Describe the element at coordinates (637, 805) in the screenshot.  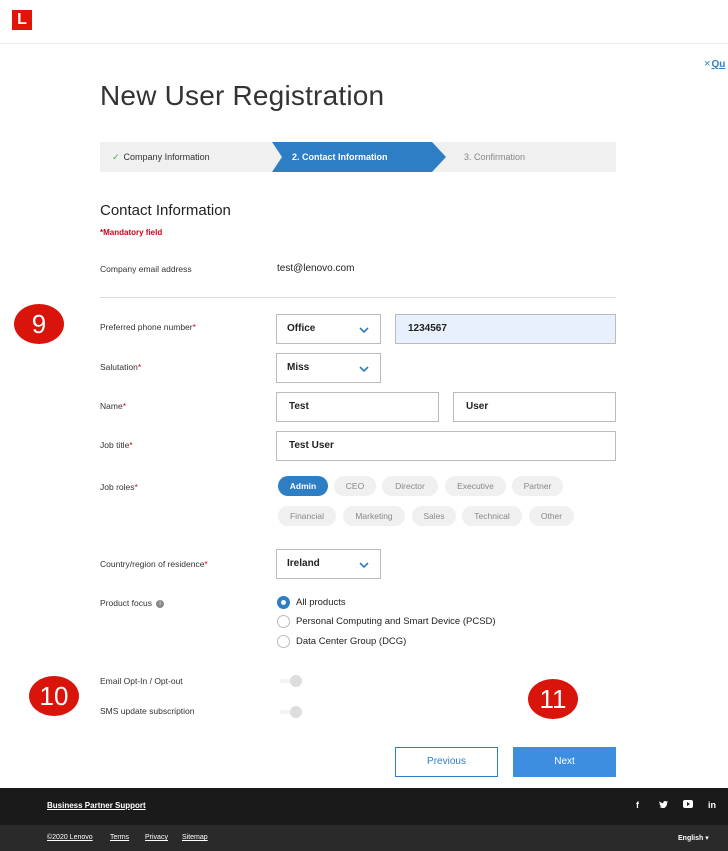
I see `facebook-icon: f` at that location.